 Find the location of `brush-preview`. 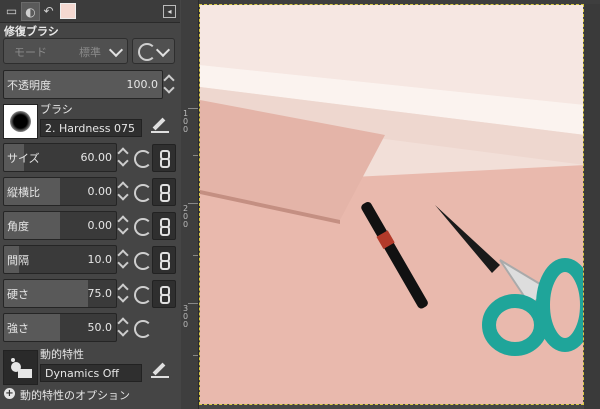

brush-preview is located at coordinates (20, 121).